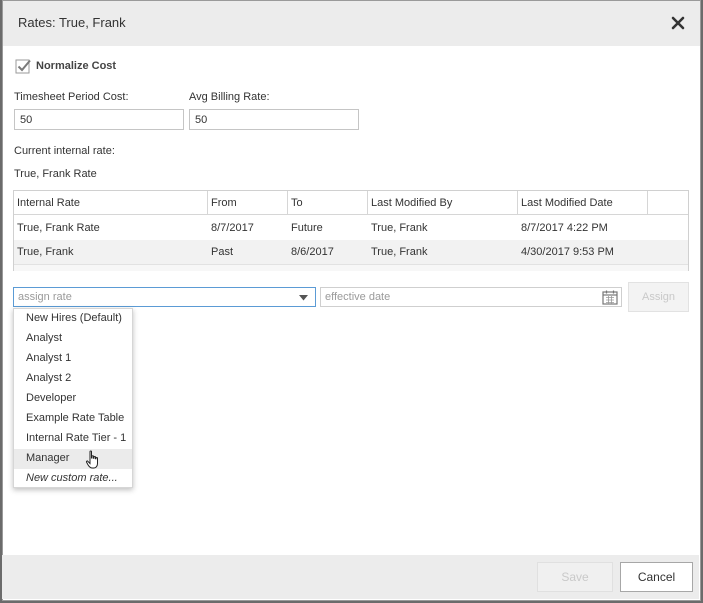 This screenshot has height=603, width=703. Describe the element at coordinates (58, 228) in the screenshot. I see `cell-internal-rate: True, Frank Rate` at that location.